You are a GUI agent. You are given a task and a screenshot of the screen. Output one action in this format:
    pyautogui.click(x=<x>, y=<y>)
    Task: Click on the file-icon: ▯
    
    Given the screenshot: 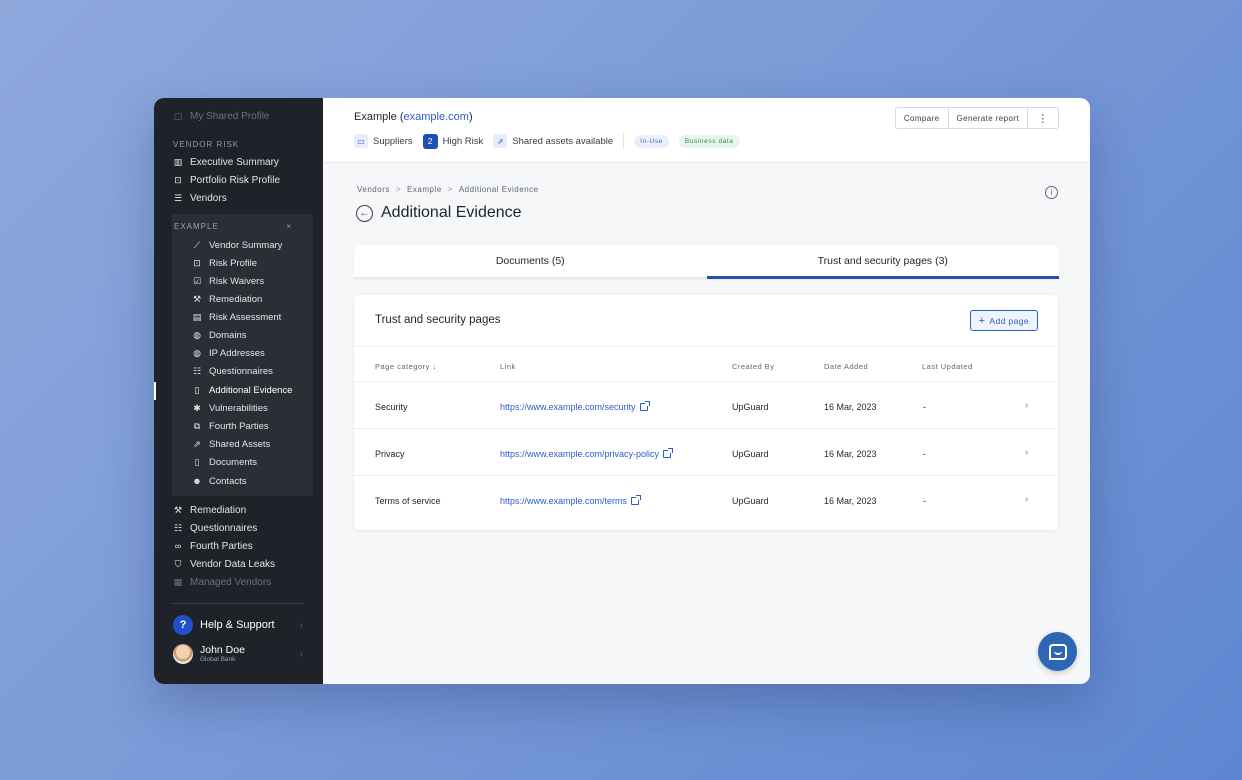 What is the action you would take?
    pyautogui.click(x=197, y=389)
    